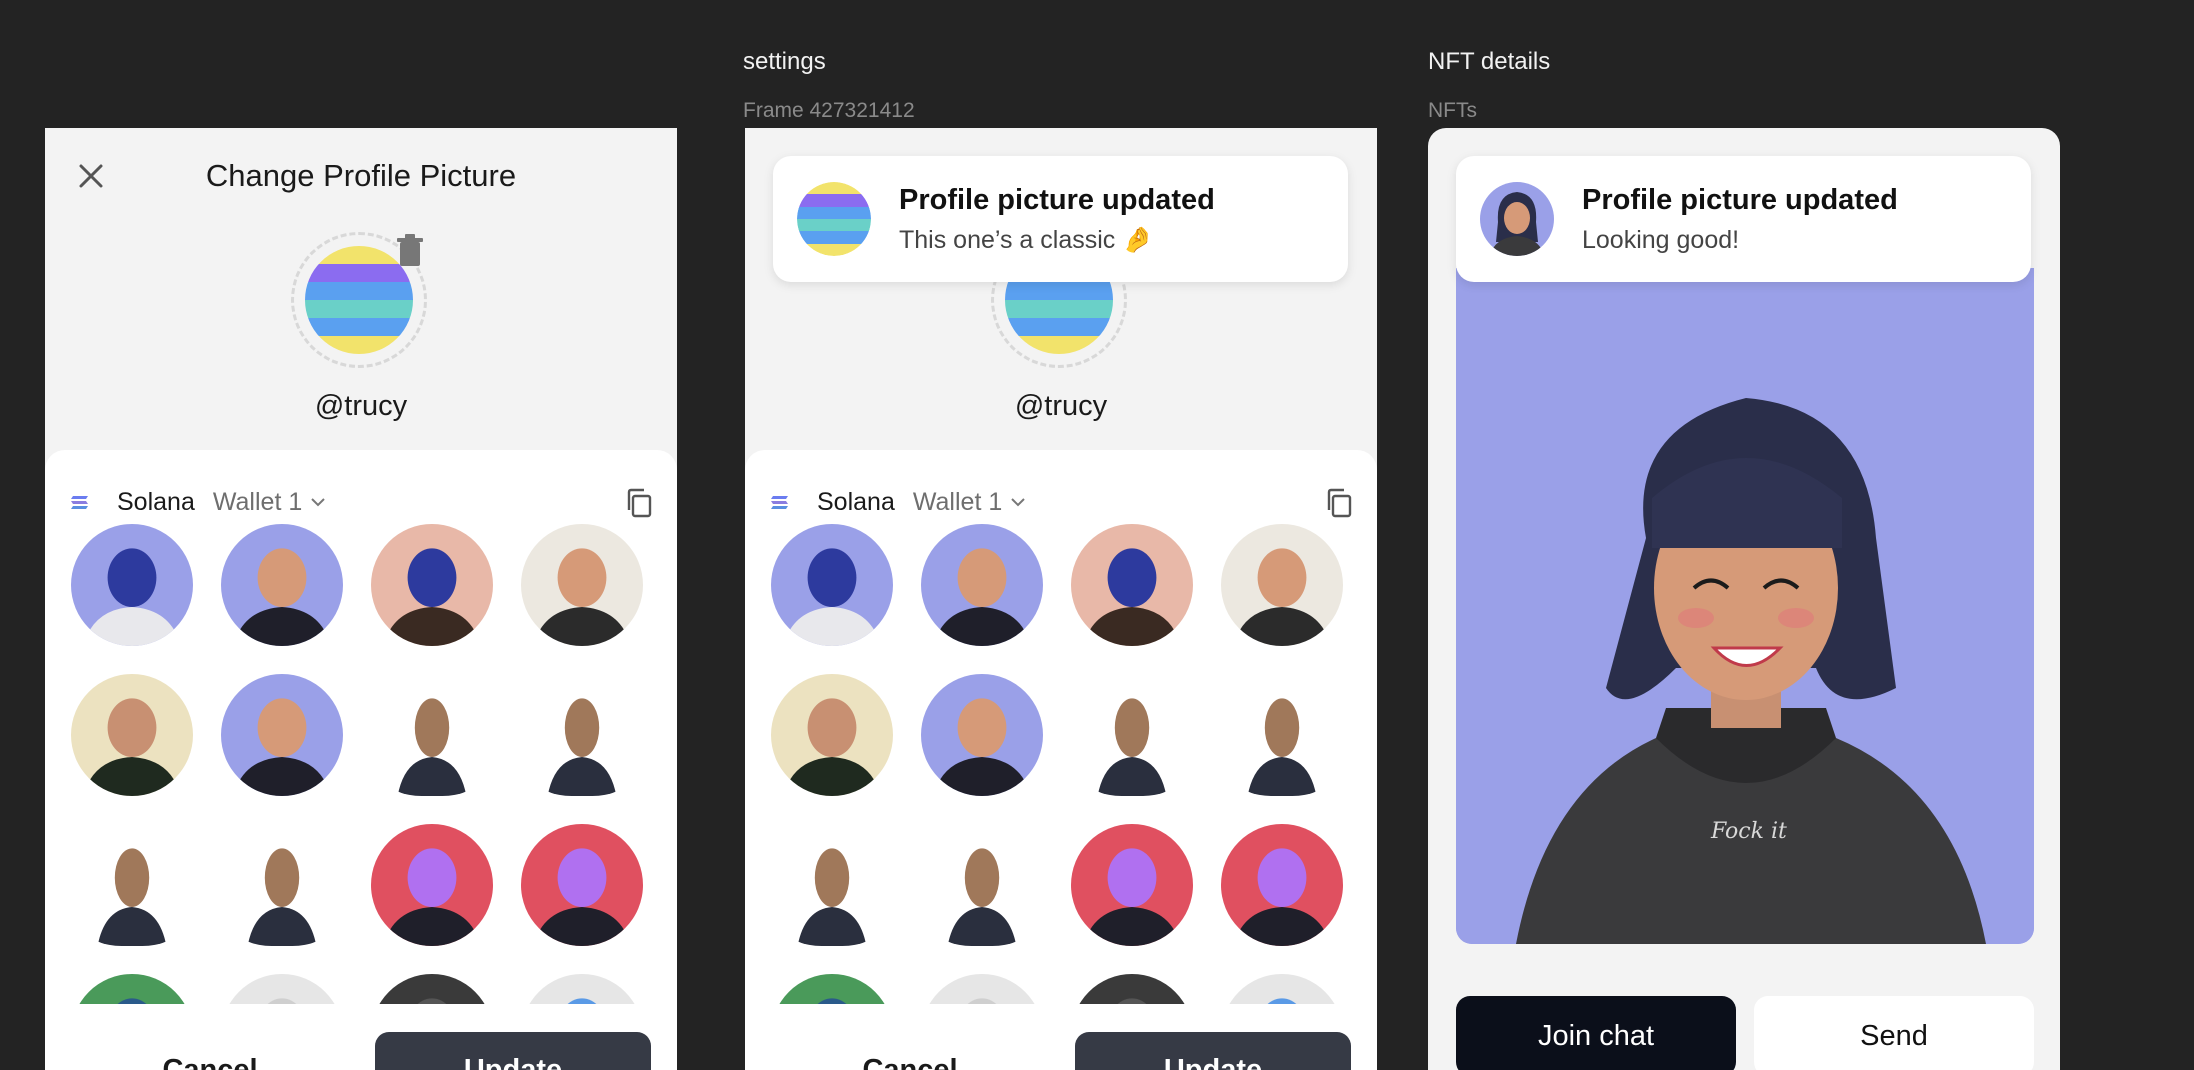 The width and height of the screenshot is (2194, 1070). Describe the element at coordinates (829, 110) in the screenshot. I see `frame-sublabel-settings: Frame 427321412` at that location.